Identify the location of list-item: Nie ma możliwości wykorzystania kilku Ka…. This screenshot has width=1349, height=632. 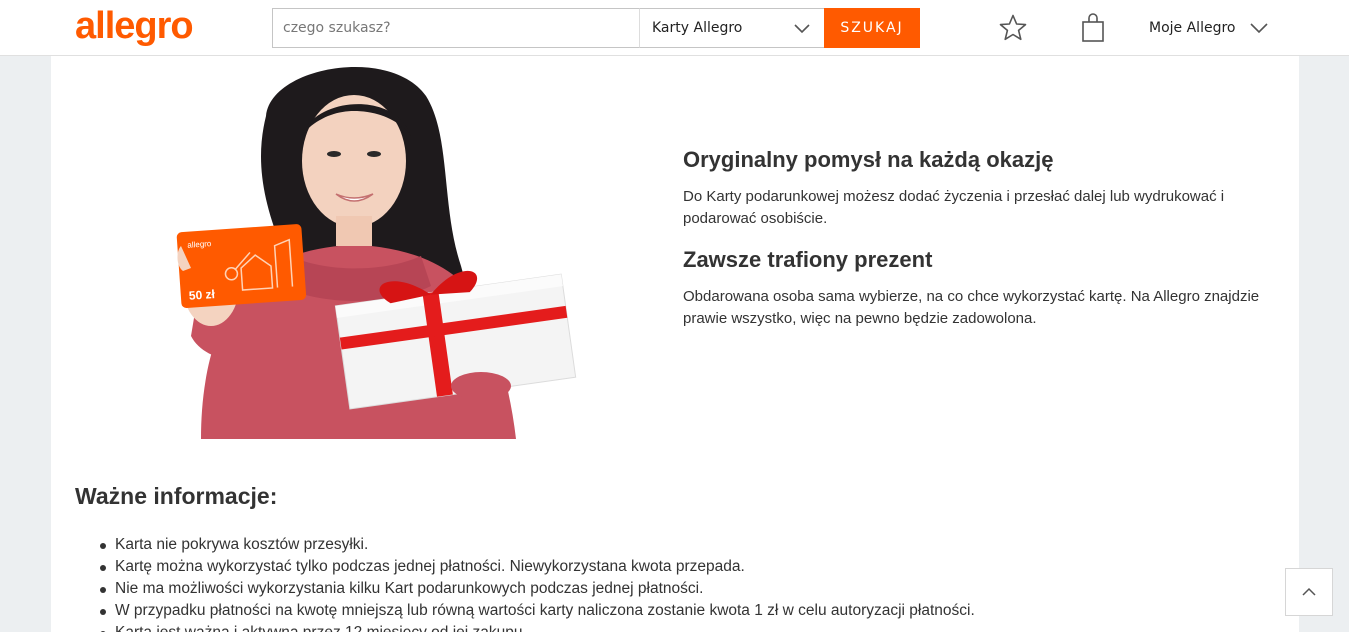
(687, 589).